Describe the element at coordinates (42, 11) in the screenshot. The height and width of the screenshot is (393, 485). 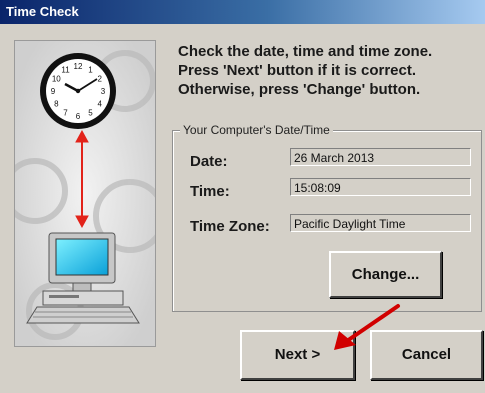
I see `window-title: Time Check` at that location.